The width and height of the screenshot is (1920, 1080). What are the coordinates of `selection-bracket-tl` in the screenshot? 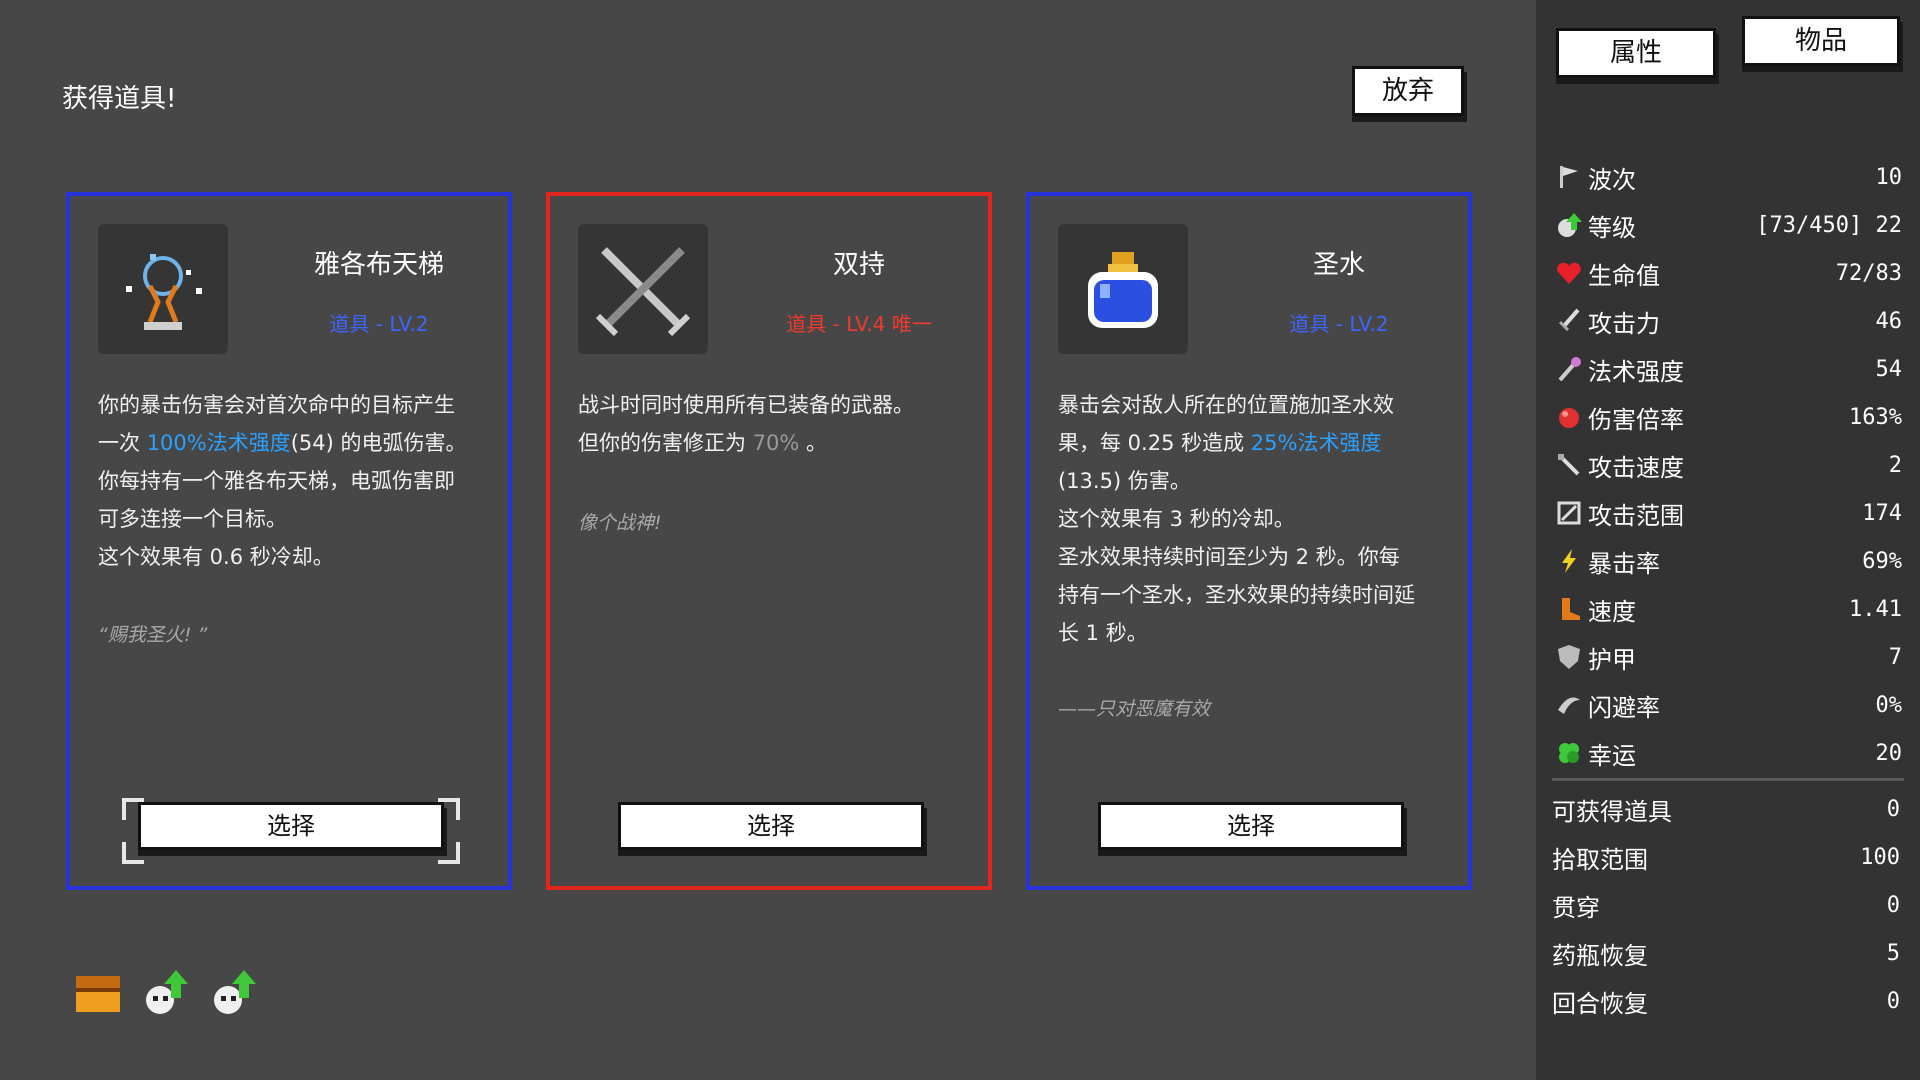 It's located at (133, 809).